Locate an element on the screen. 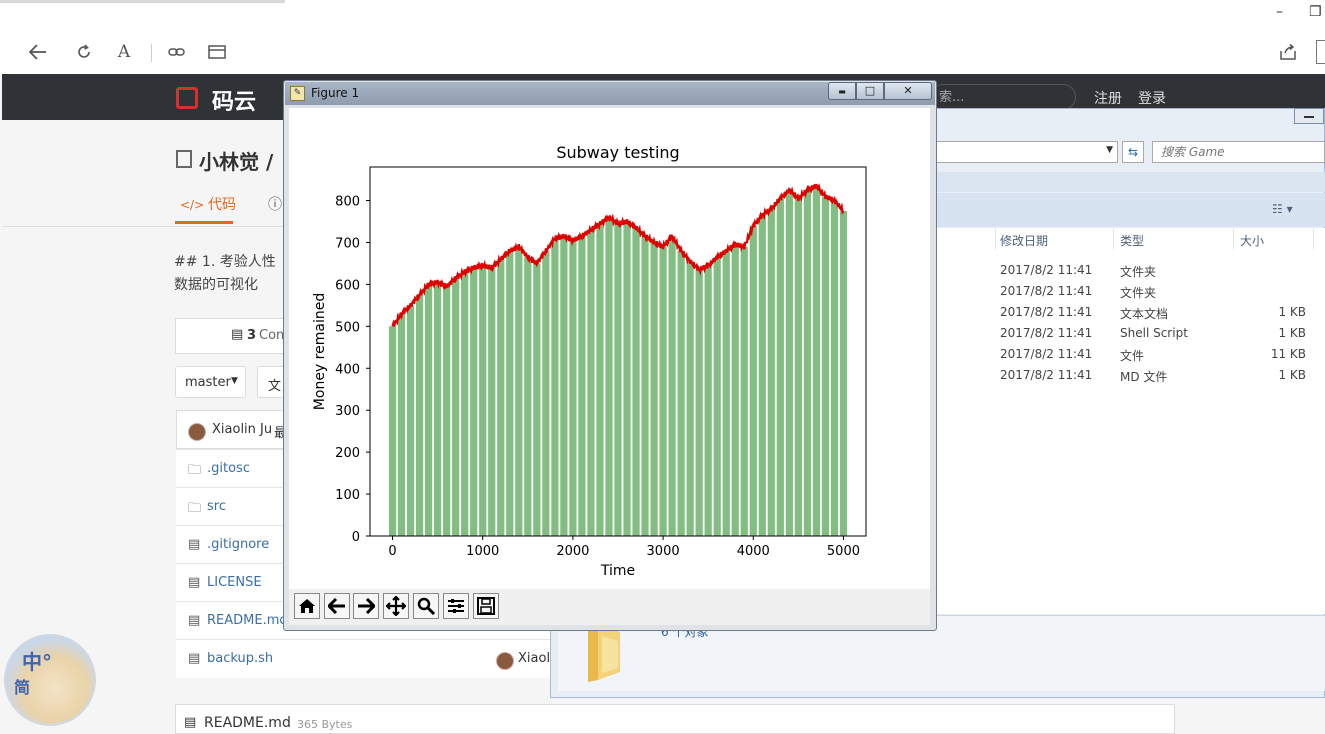 This screenshot has height=734, width=1325. link-icon is located at coordinates (176, 52).